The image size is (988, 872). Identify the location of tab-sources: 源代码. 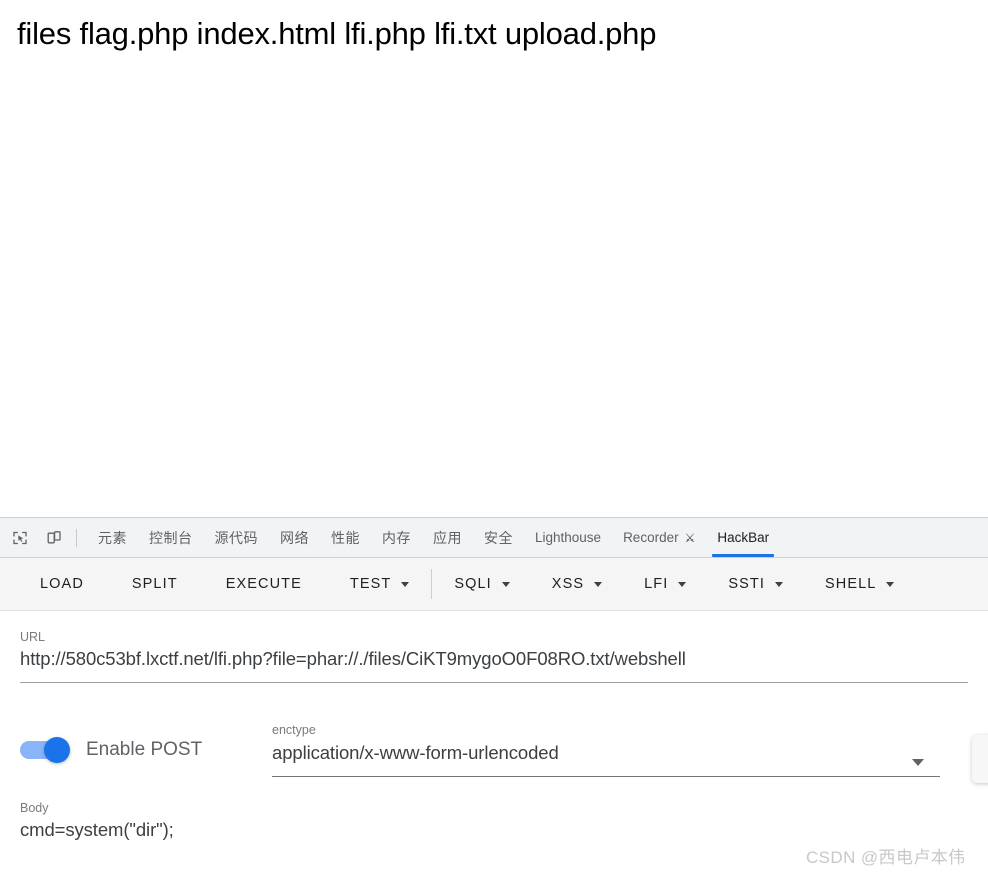
(237, 537).